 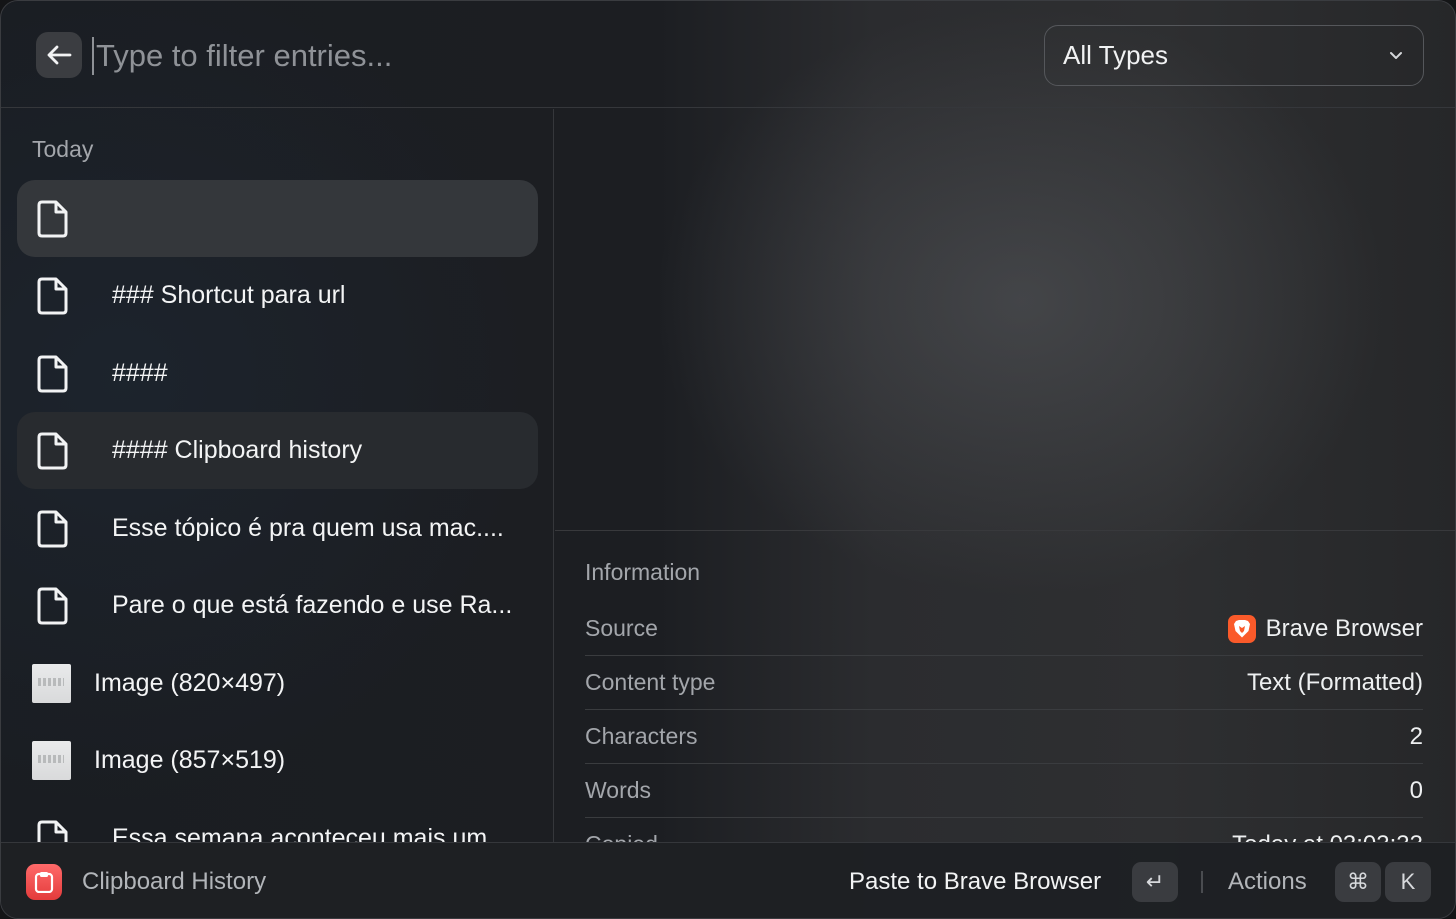 What do you see at coordinates (1004, 629) in the screenshot?
I see `info-row-source: Source Brave Browser` at bounding box center [1004, 629].